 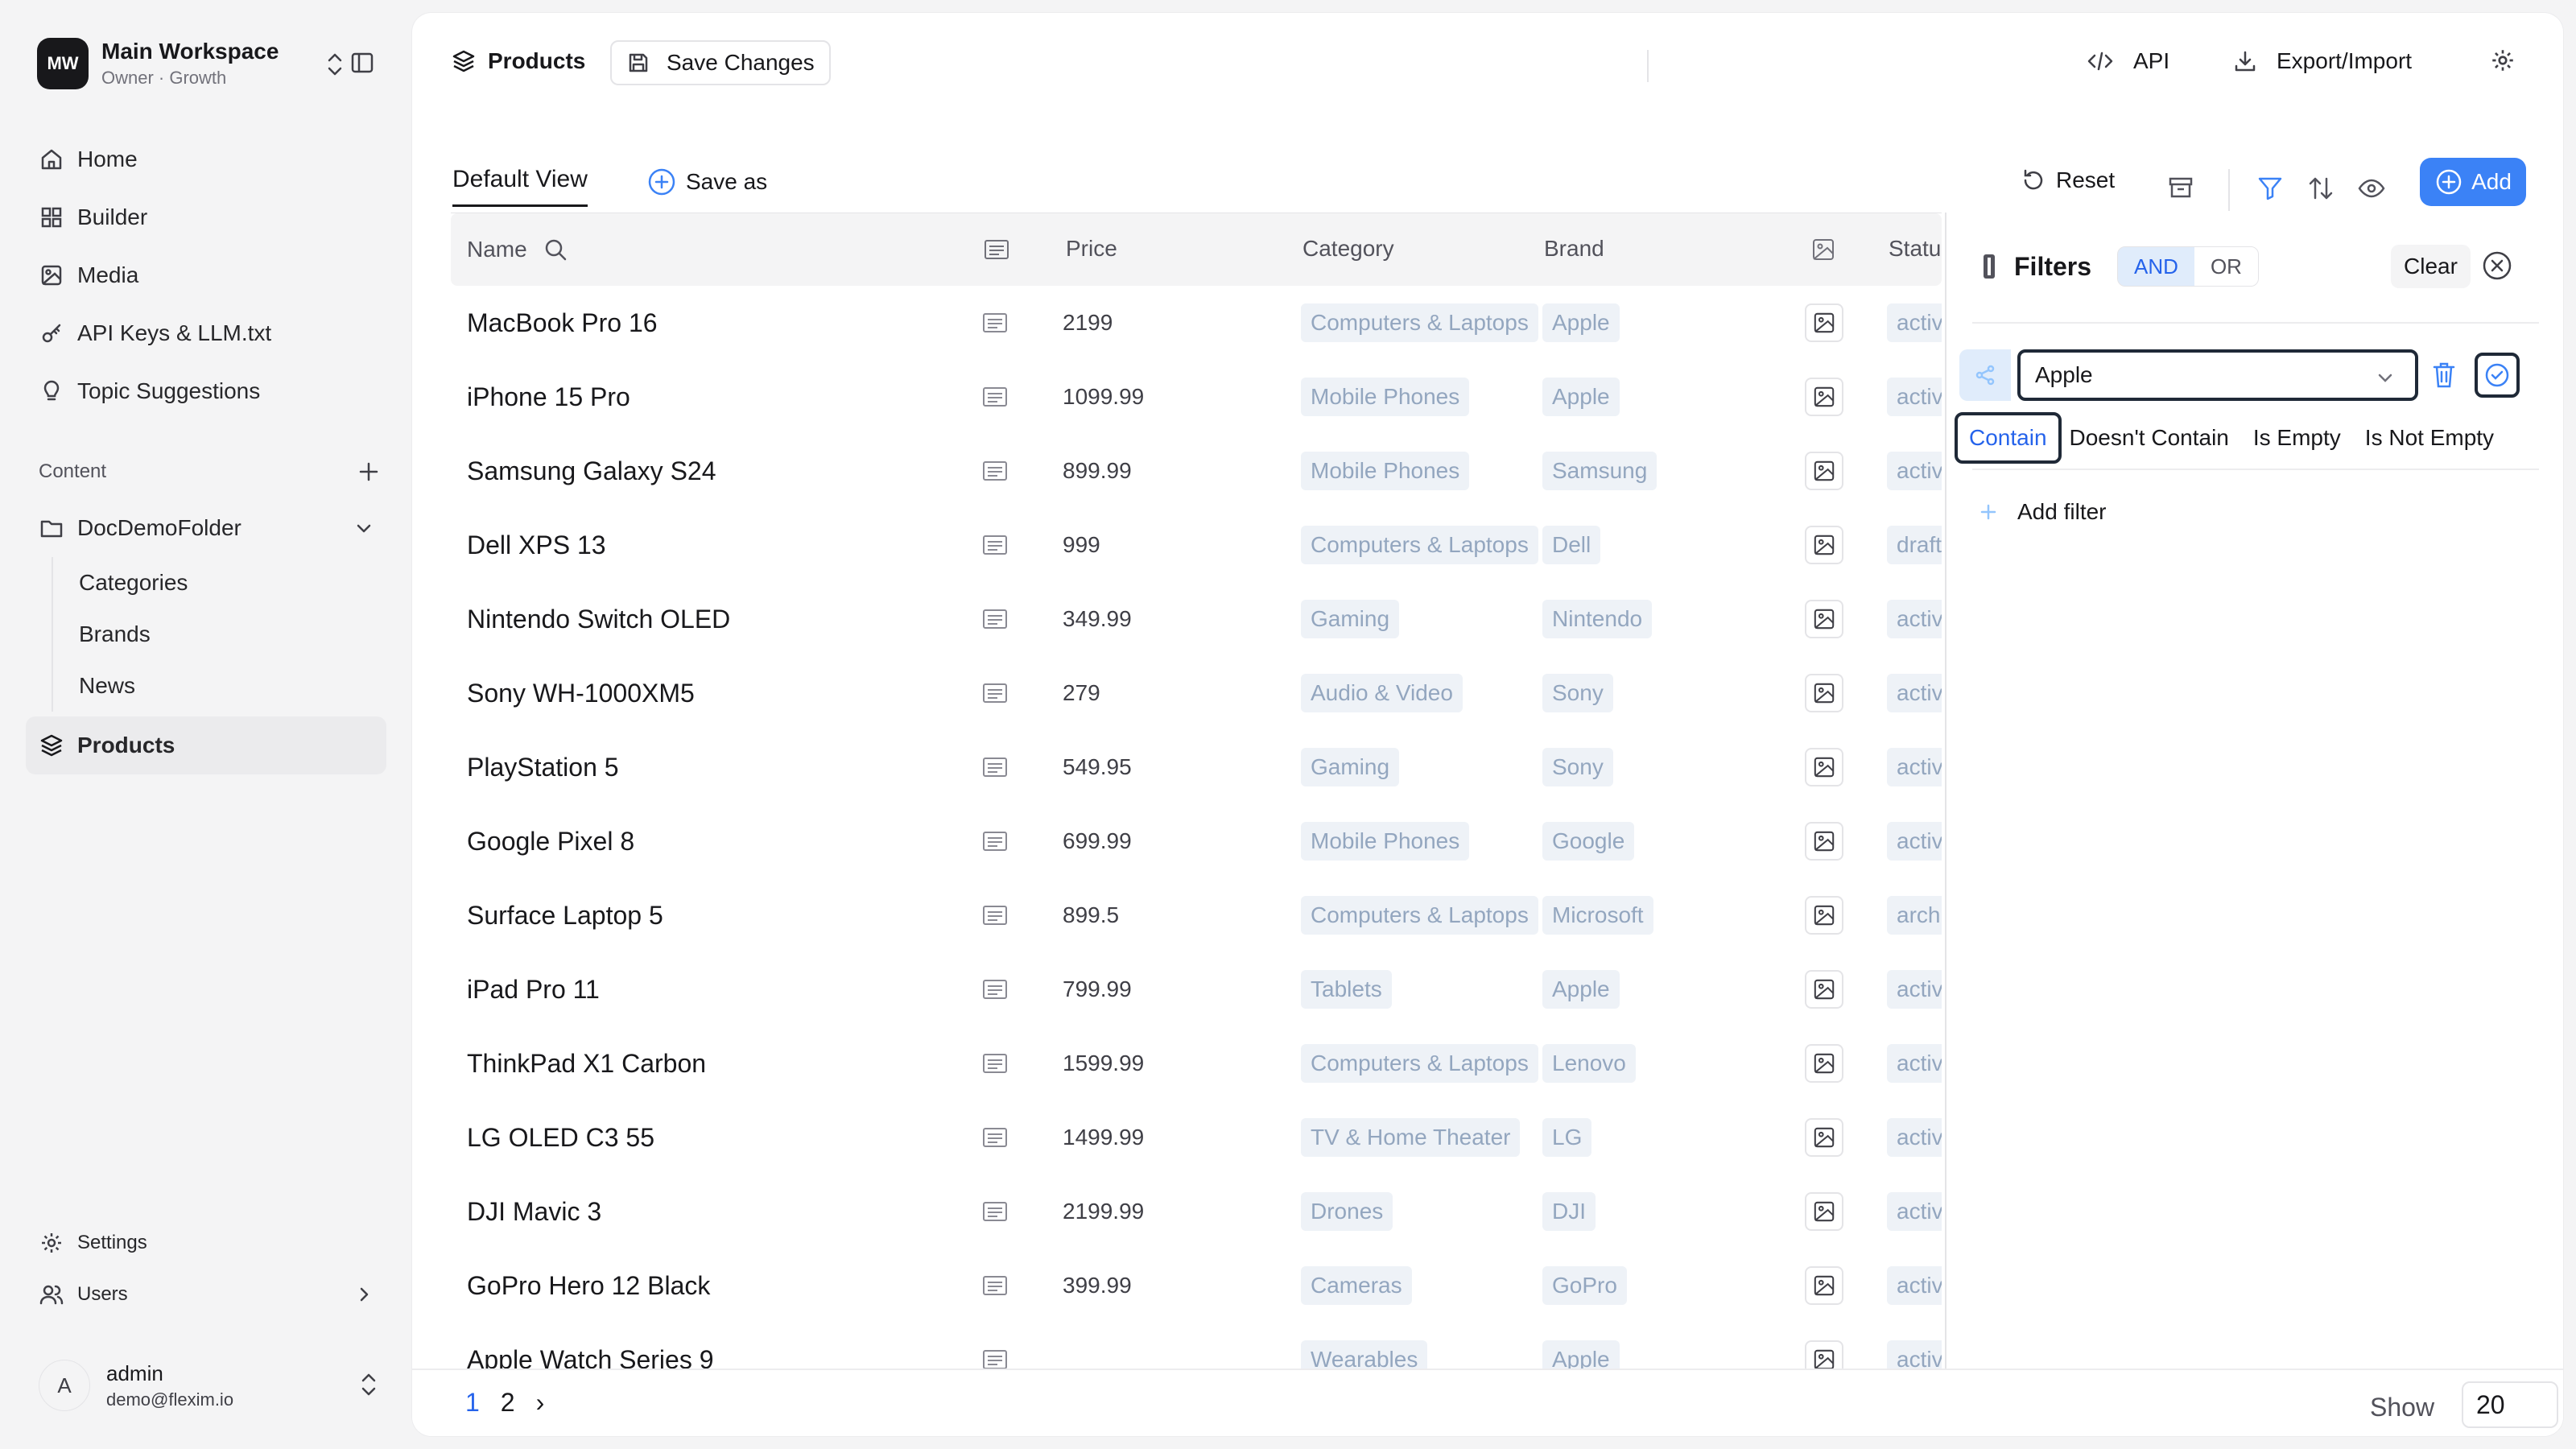 What do you see at coordinates (210, 63) in the screenshot?
I see `workspace-switcher: MW Main Workspace Owner · Growth` at bounding box center [210, 63].